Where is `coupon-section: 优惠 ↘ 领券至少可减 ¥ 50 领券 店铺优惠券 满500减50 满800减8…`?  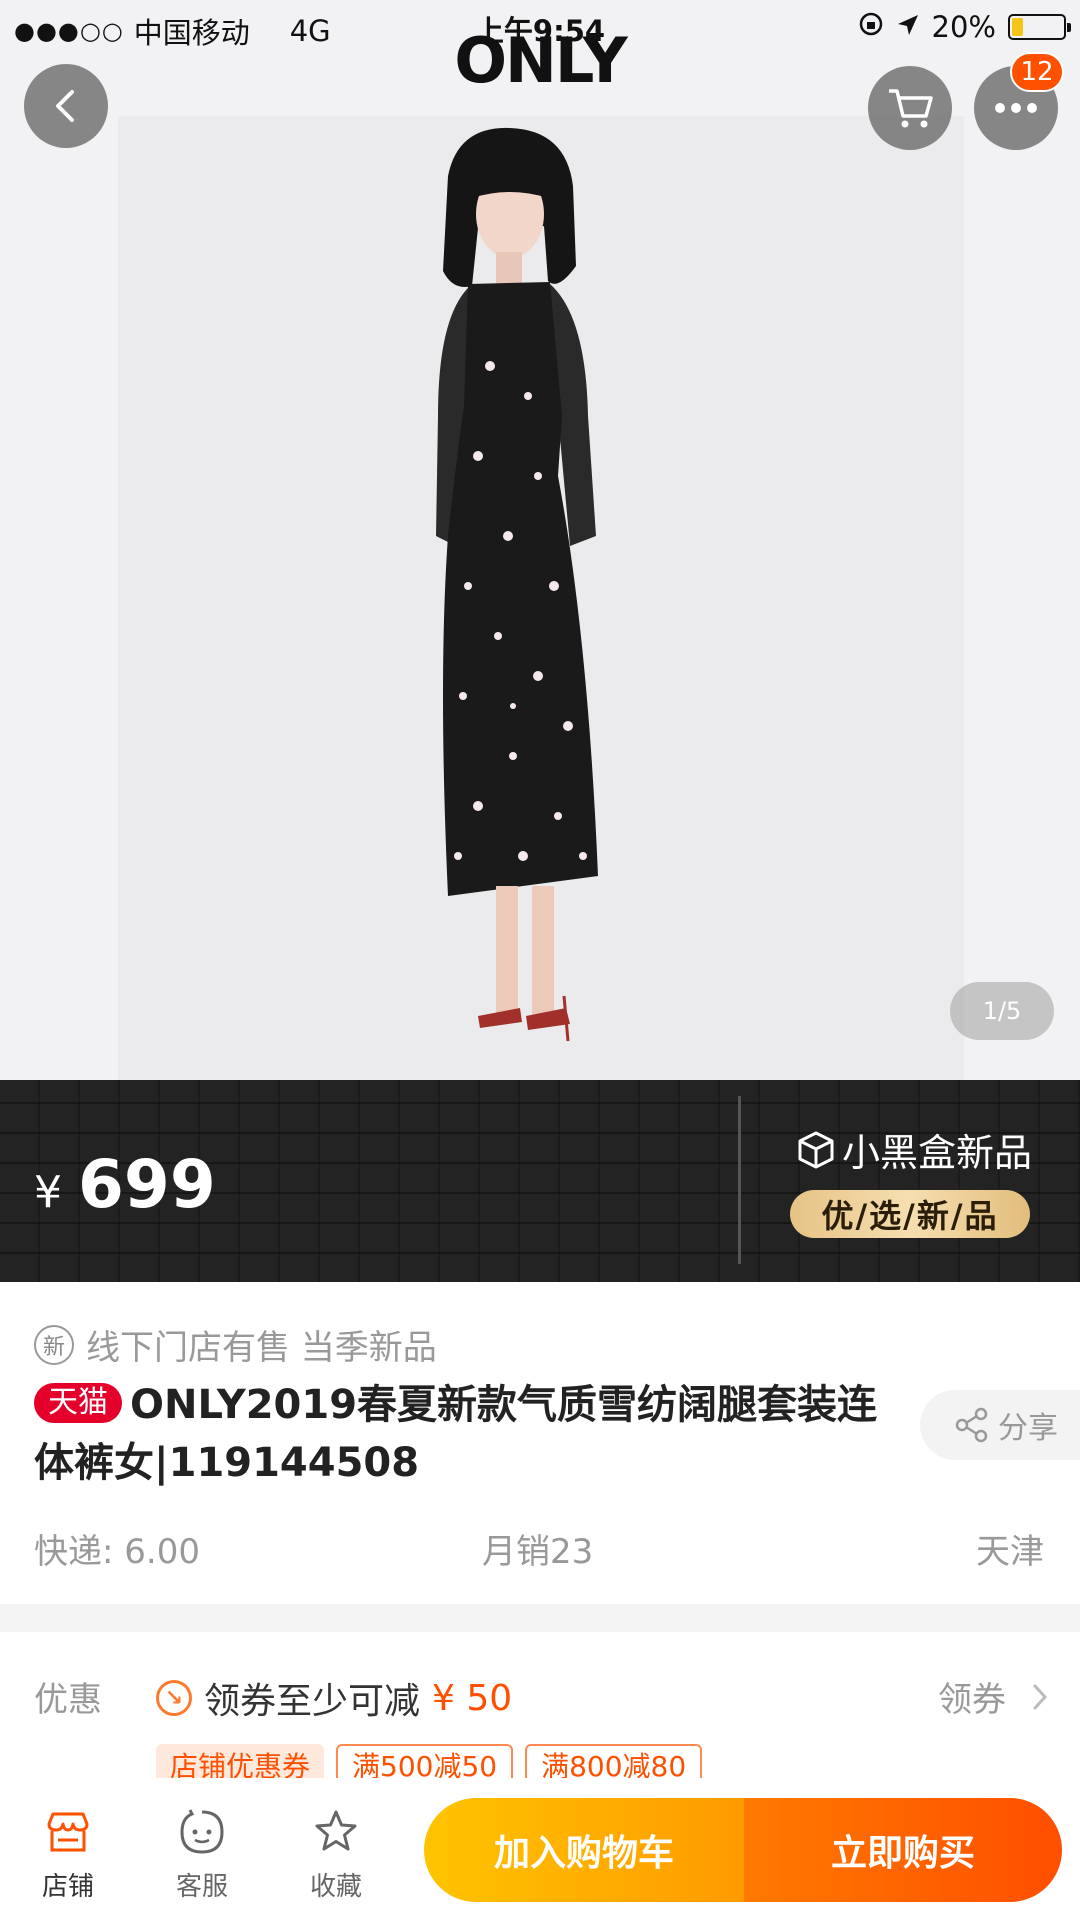
coupon-section: 优惠 ↘ 领券至少可减 ¥ 50 领券 店铺优惠券 满500减50 满800减8… is located at coordinates (540, 1717).